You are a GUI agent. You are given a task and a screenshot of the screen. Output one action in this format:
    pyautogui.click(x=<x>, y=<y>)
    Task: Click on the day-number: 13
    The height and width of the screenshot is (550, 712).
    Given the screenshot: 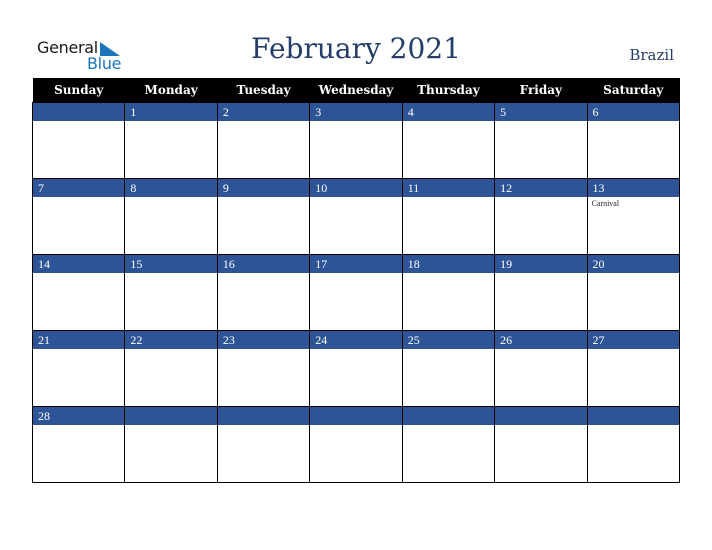 What is the action you would take?
    pyautogui.click(x=633, y=188)
    